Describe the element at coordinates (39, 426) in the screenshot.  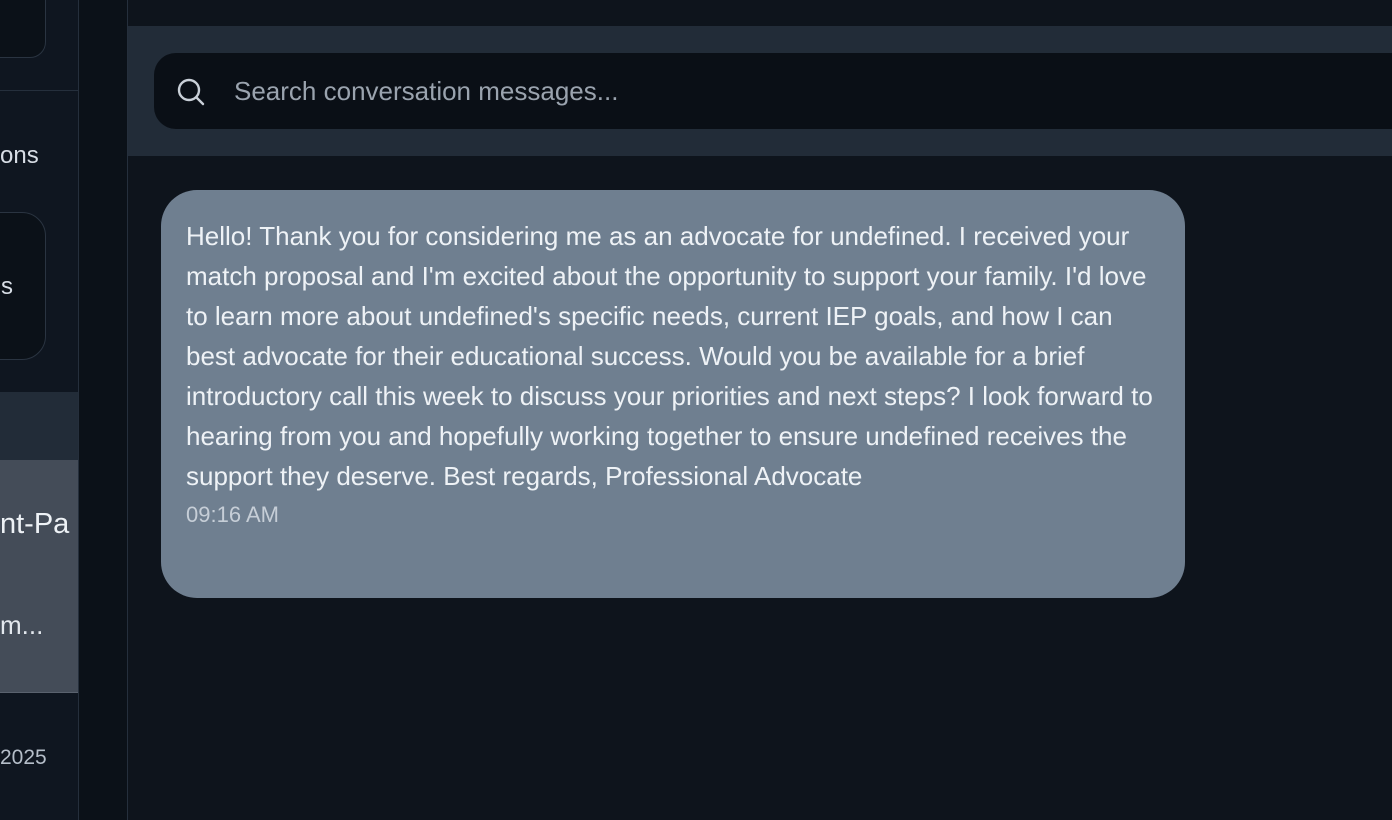
I see `sidebar-section-header` at that location.